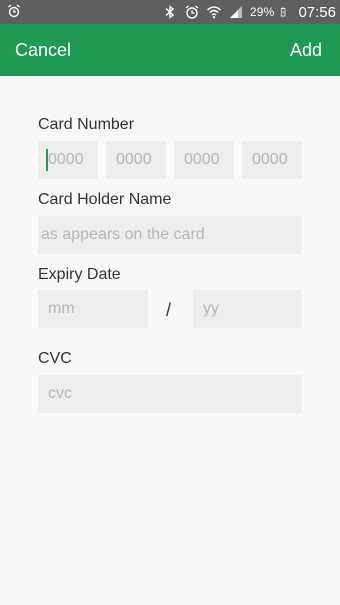 This screenshot has width=340, height=605. What do you see at coordinates (262, 12) in the screenshot?
I see `battery-percentage: 29%` at bounding box center [262, 12].